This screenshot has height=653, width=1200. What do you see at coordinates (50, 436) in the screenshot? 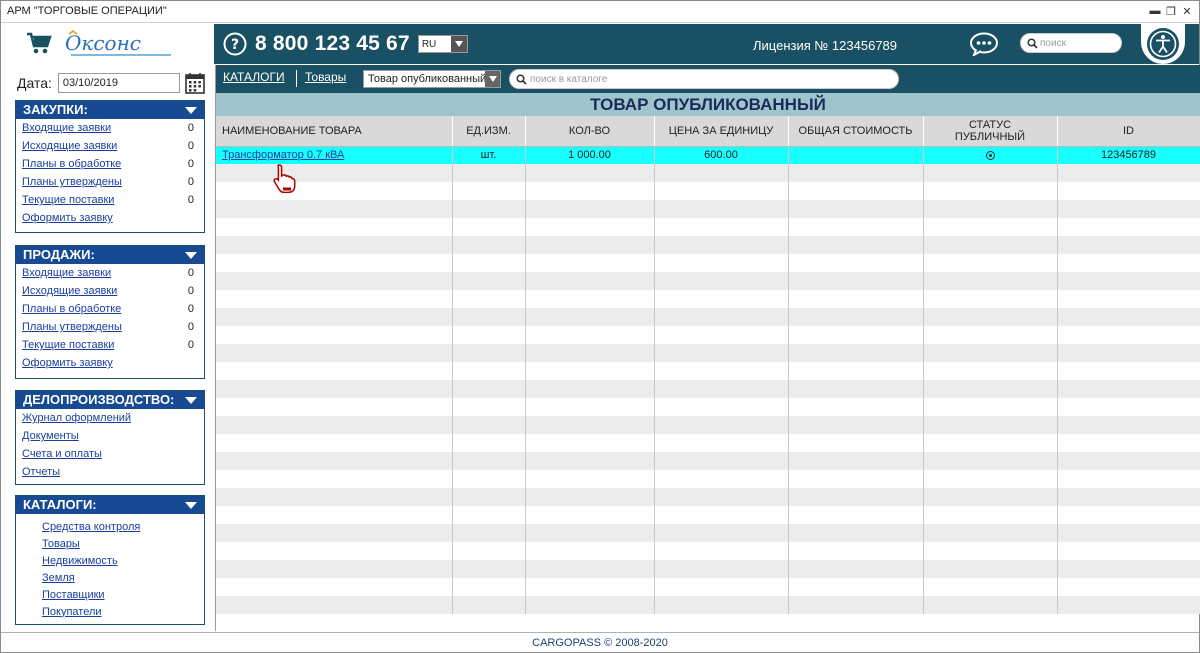
I see `records-item-label: Документы` at bounding box center [50, 436].